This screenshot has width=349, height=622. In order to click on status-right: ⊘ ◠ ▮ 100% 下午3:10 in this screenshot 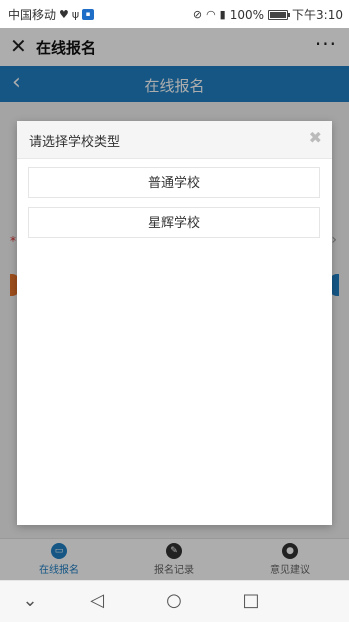, I will do `click(268, 14)`.